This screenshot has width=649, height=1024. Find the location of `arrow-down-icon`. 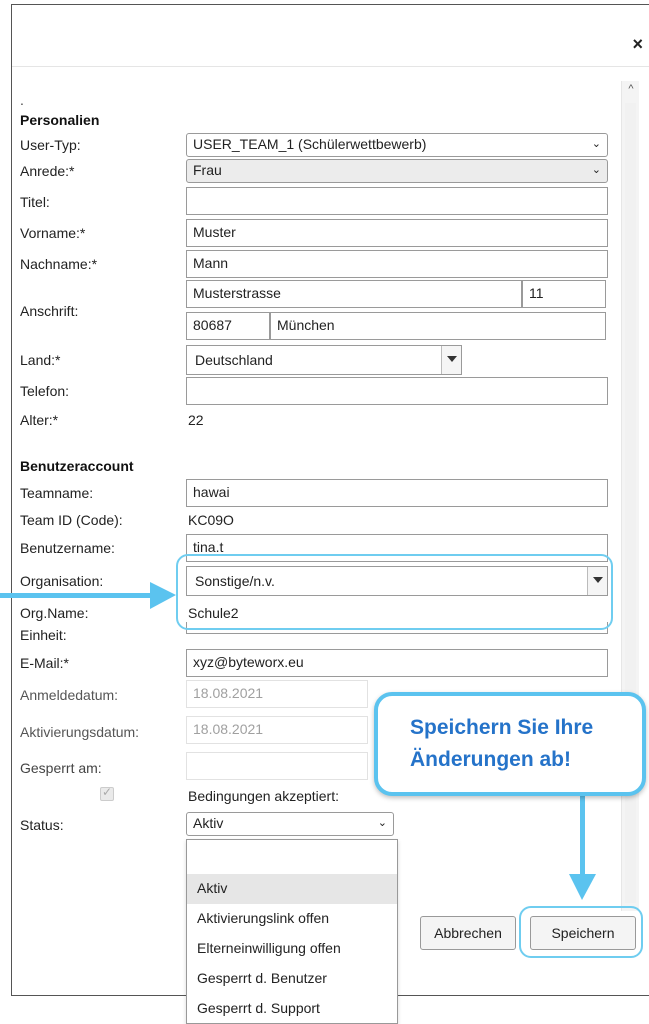

arrow-down-icon is located at coordinates (582, 887).